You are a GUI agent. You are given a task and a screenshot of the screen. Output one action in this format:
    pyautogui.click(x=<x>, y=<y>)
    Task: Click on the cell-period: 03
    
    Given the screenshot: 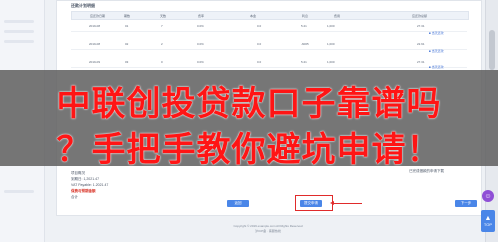 What is the action you would take?
    pyautogui.click(x=127, y=62)
    